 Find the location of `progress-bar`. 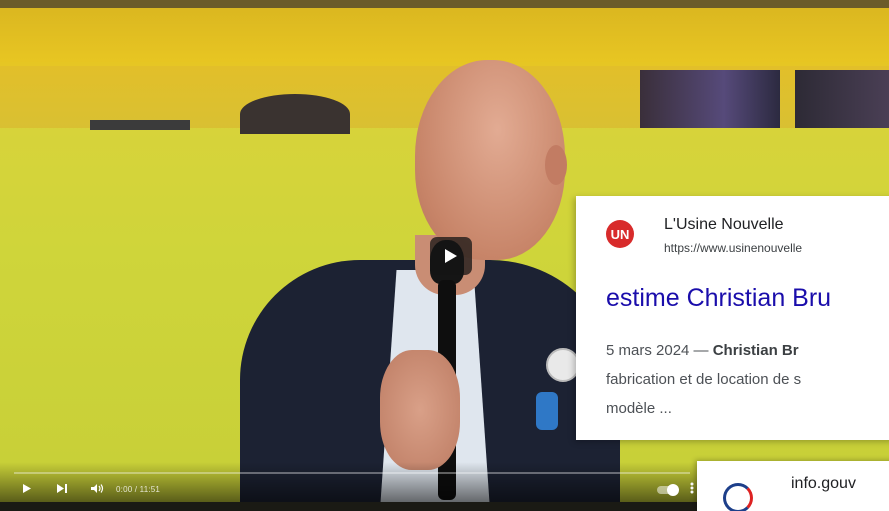

progress-bar is located at coordinates (352, 473).